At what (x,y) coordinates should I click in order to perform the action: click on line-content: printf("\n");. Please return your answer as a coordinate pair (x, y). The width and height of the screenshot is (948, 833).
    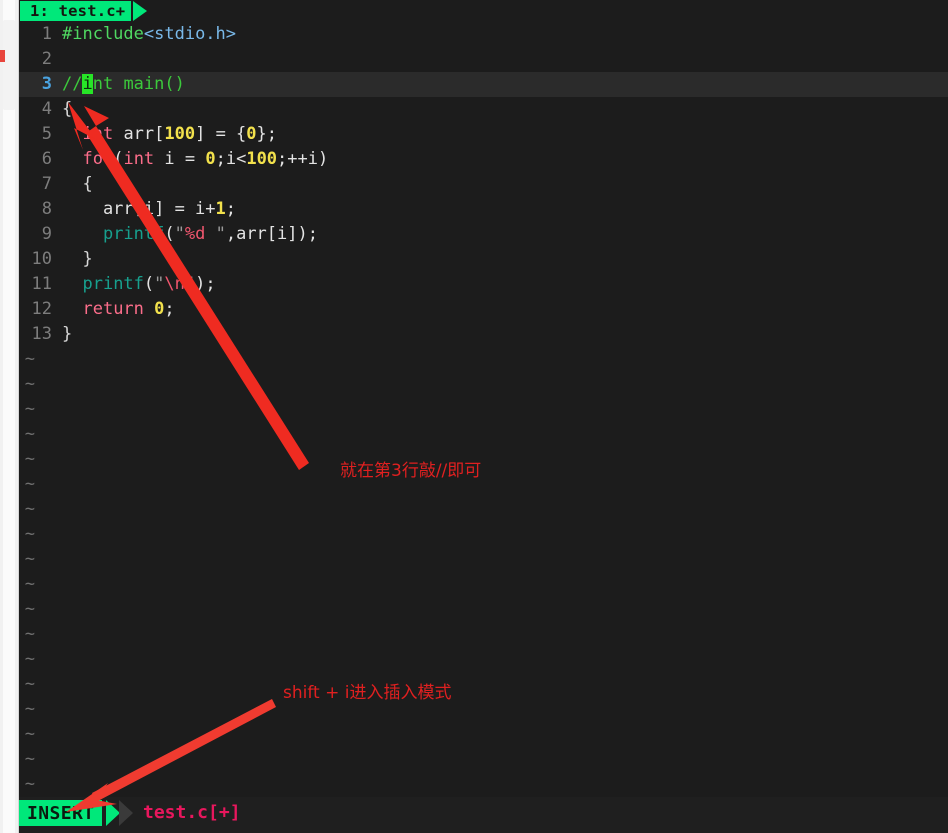
    Looking at the image, I should click on (139, 284).